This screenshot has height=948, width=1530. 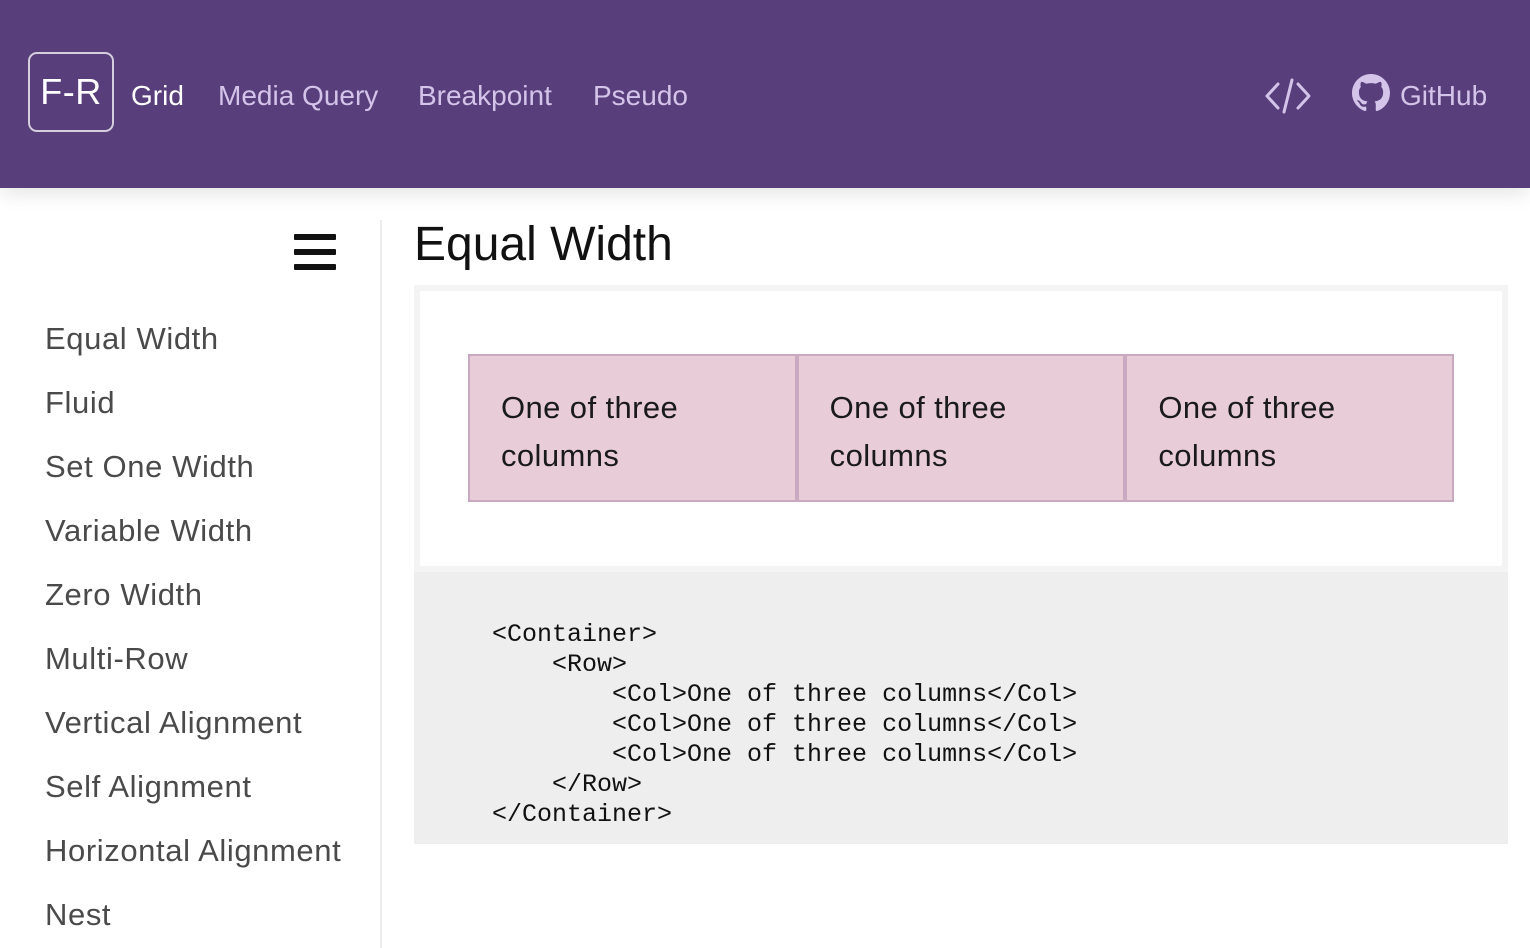 I want to click on github-label: GitHub, so click(x=1444, y=95).